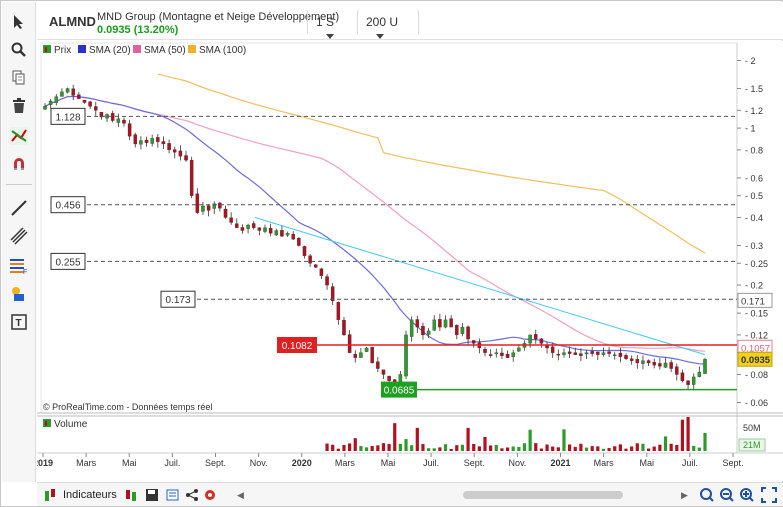 This screenshot has width=783, height=507. Describe the element at coordinates (19, 164) in the screenshot. I see `magnet-icon` at that location.